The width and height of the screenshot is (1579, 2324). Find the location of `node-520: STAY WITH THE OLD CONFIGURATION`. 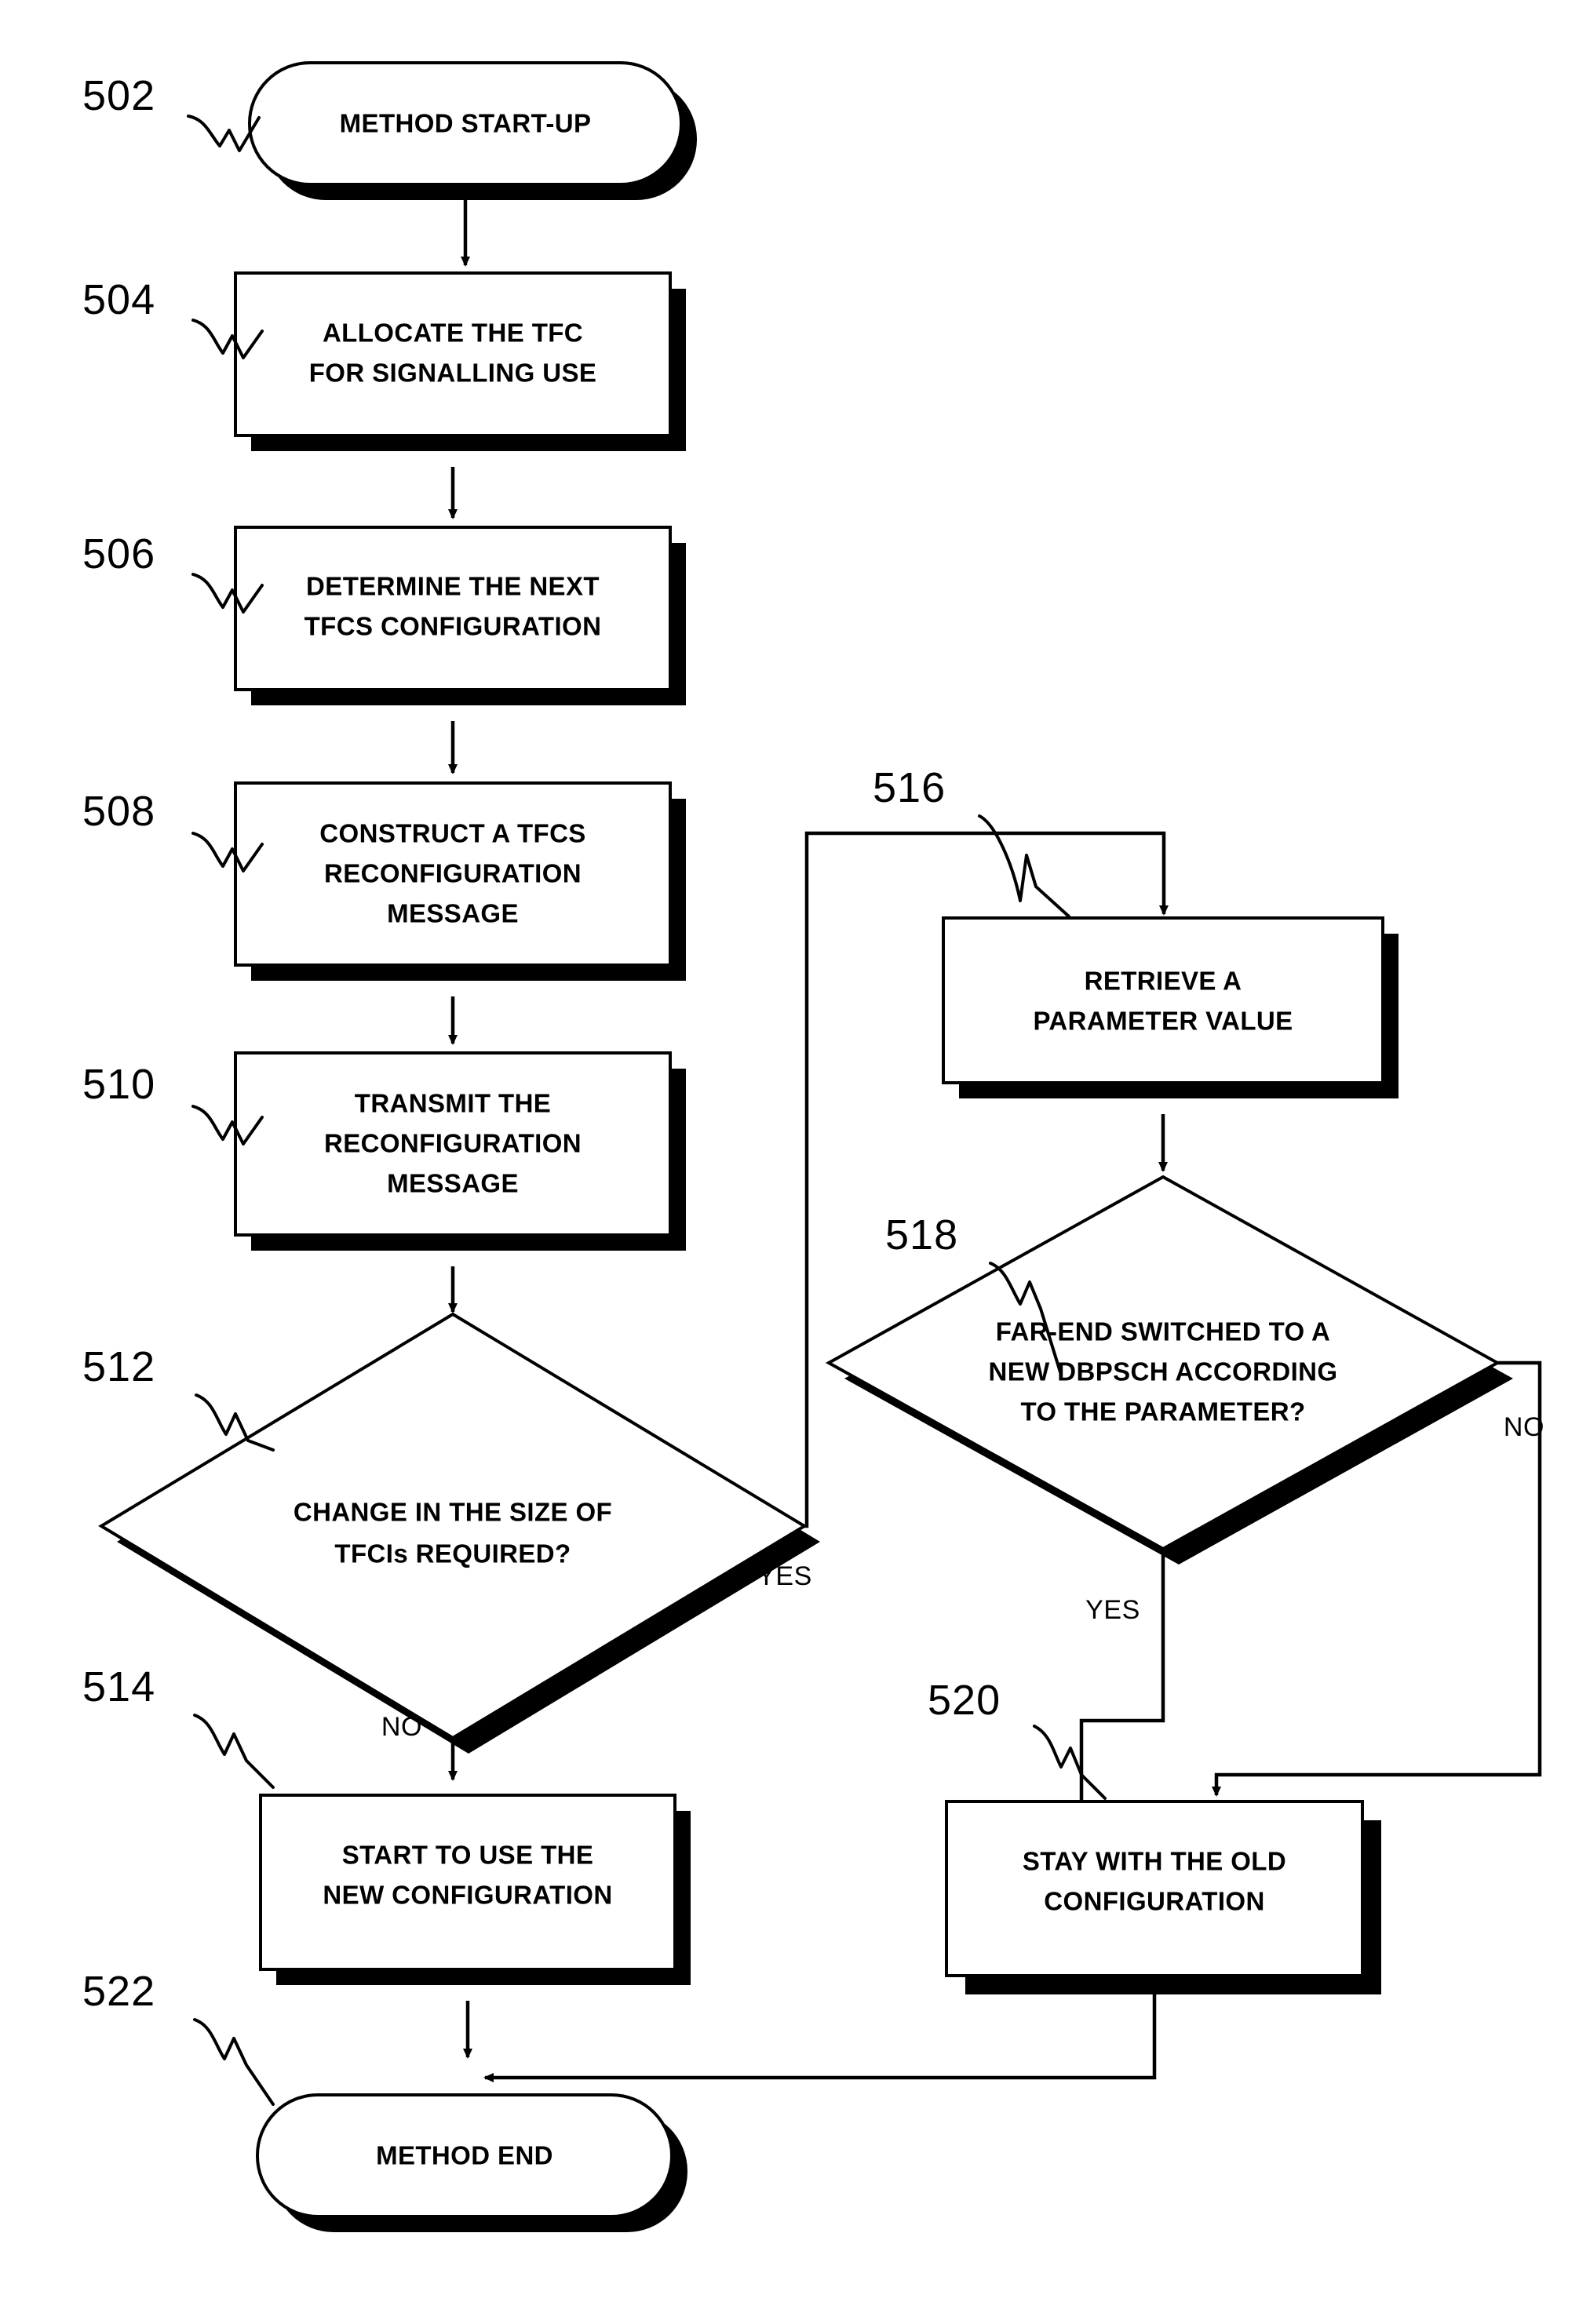

node-520: STAY WITH THE OLD CONFIGURATION is located at coordinates (1163, 1897).